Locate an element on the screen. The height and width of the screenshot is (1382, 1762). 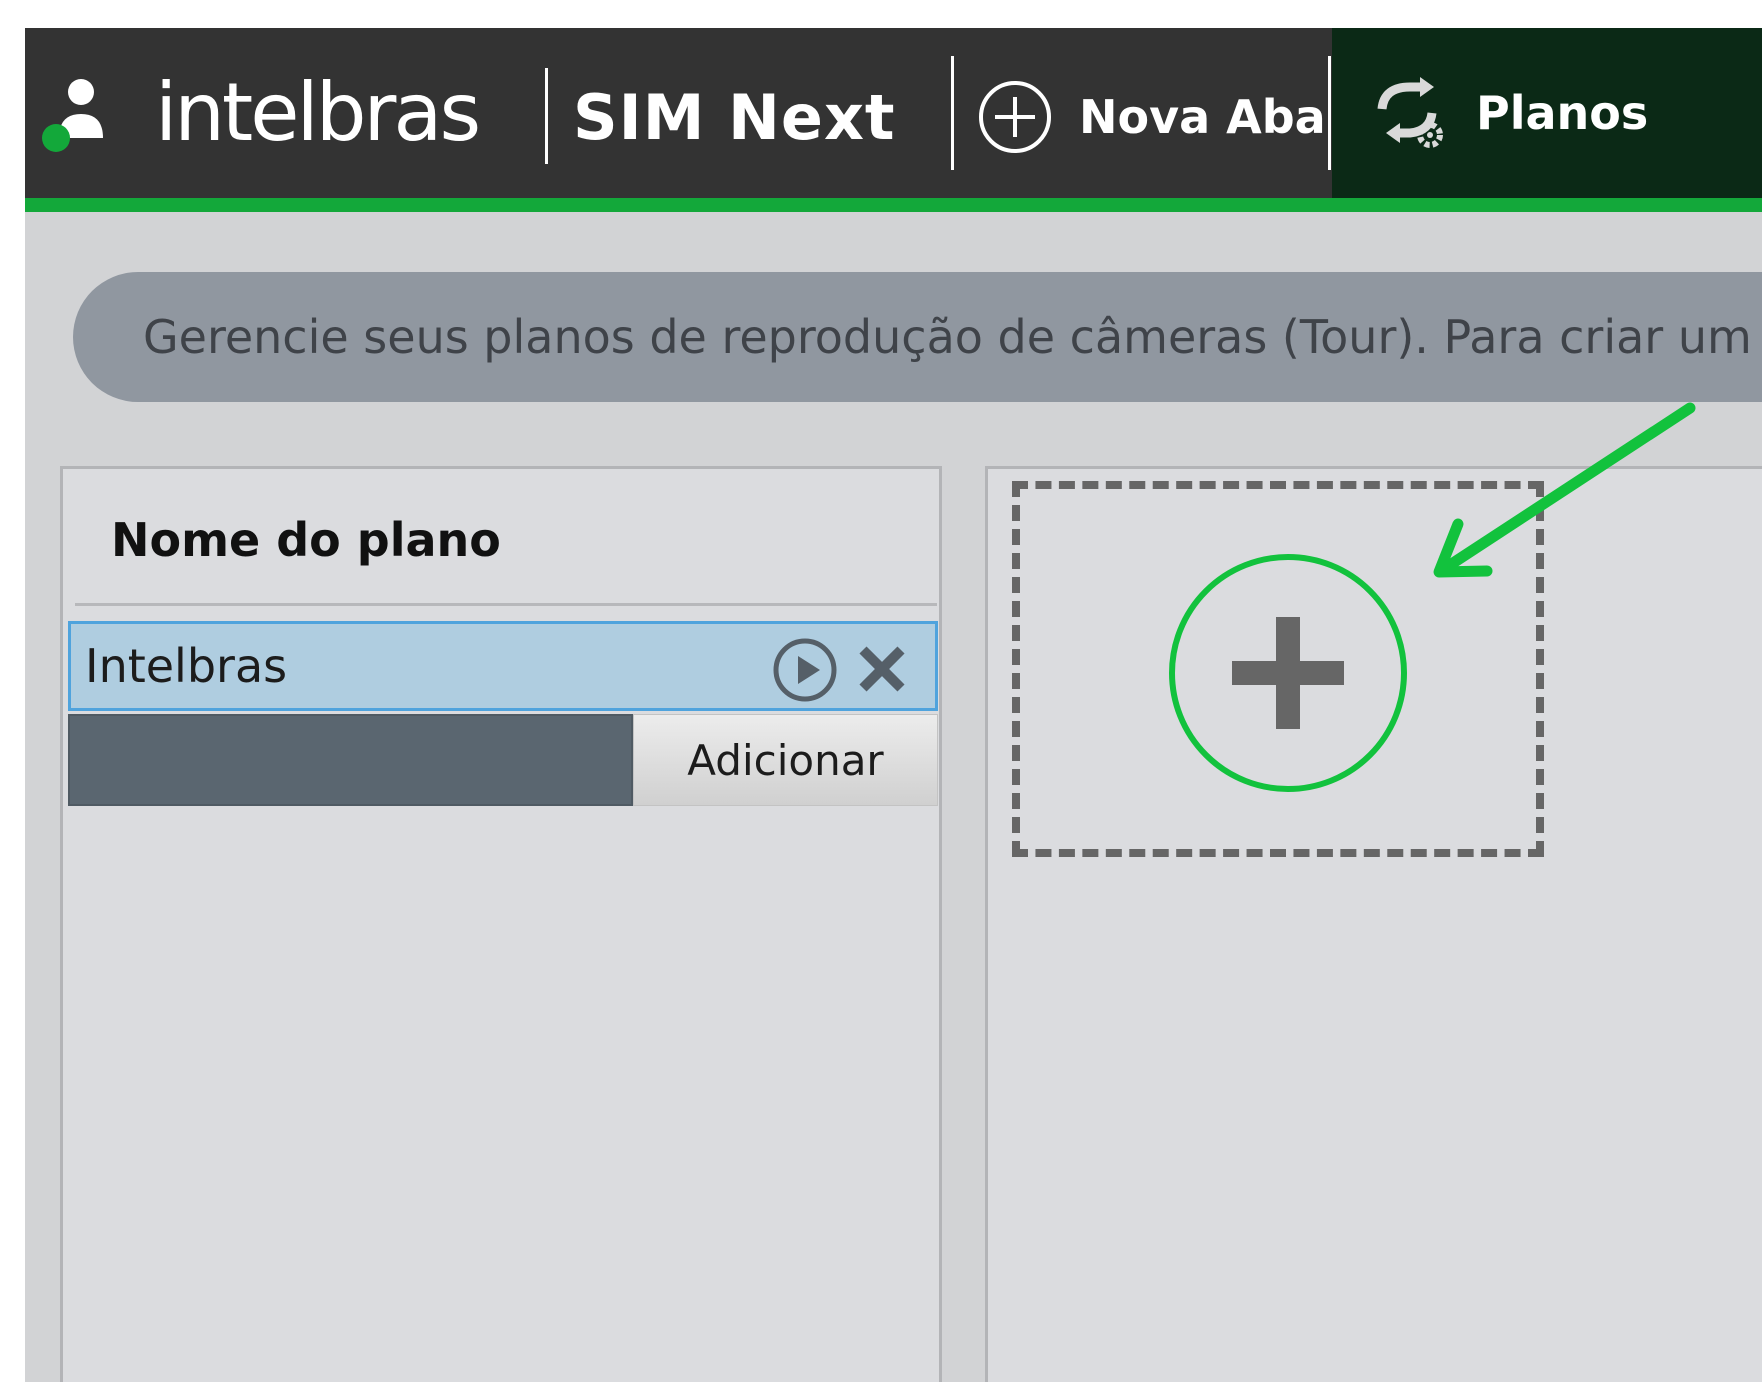
add-camera-slot is located at coordinates (1278, 669).